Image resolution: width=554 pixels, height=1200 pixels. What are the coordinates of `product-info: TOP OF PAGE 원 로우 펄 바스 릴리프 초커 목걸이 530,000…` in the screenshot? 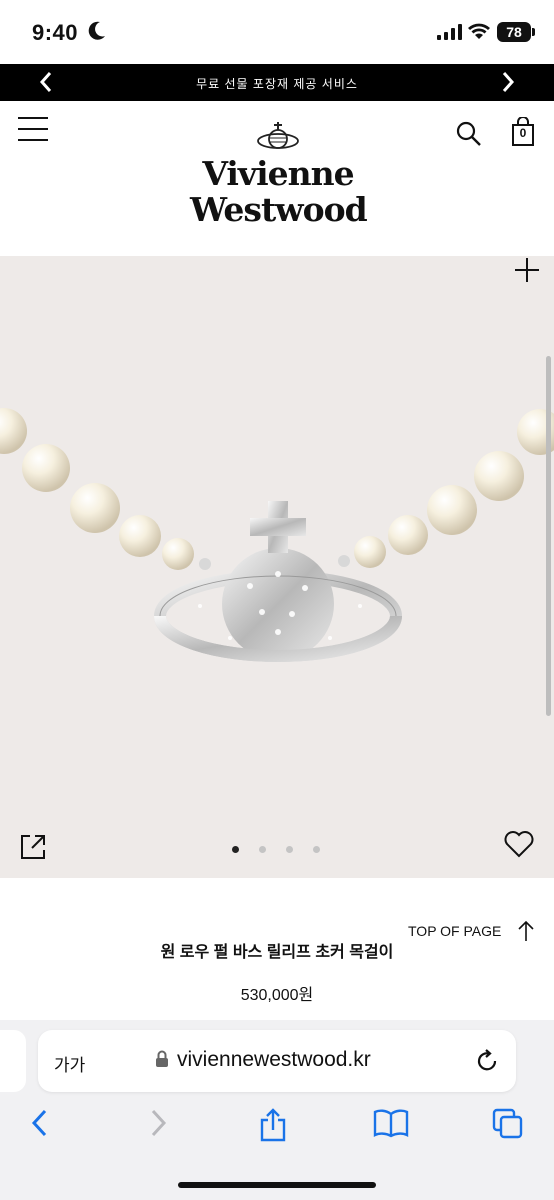 It's located at (277, 950).